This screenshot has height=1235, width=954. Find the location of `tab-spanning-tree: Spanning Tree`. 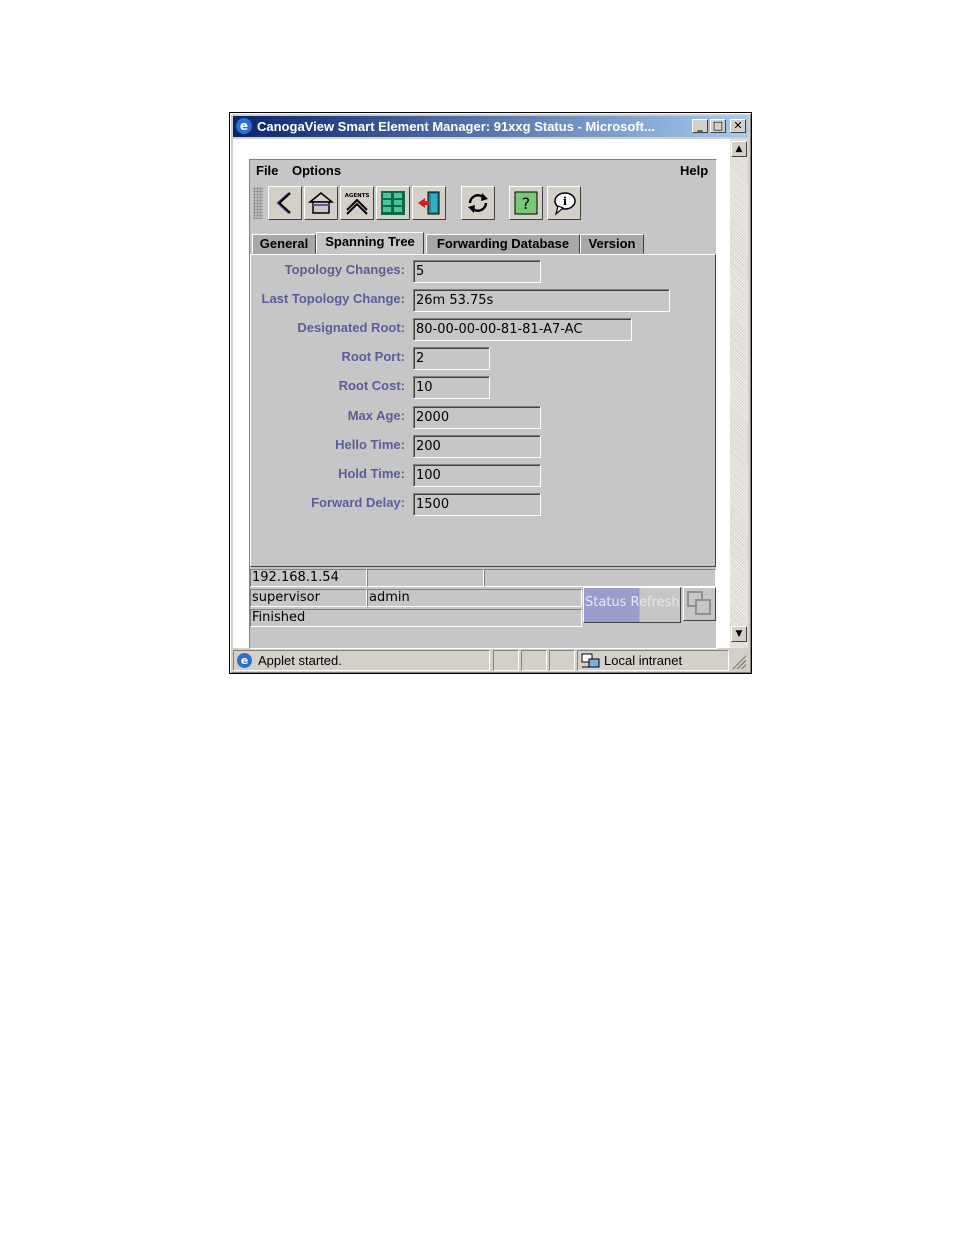

tab-spanning-tree: Spanning Tree is located at coordinates (370, 243).